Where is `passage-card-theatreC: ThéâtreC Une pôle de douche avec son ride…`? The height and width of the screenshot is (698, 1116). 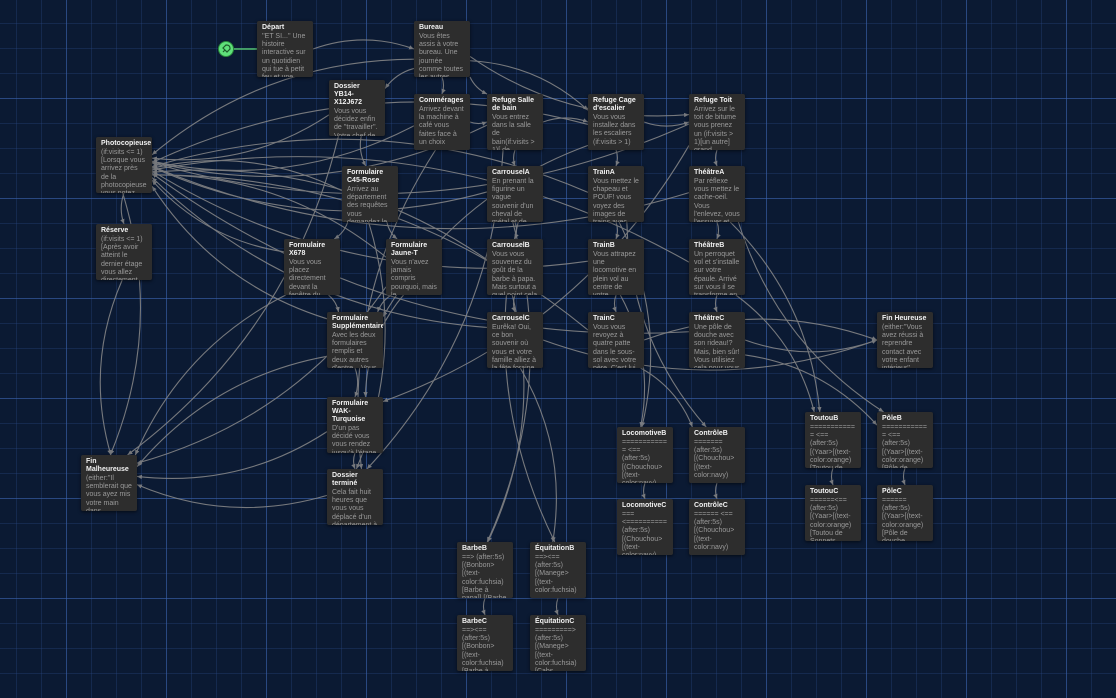
passage-card-theatreC: ThéâtreC Une pôle de douche avec son ride… is located at coordinates (717, 340).